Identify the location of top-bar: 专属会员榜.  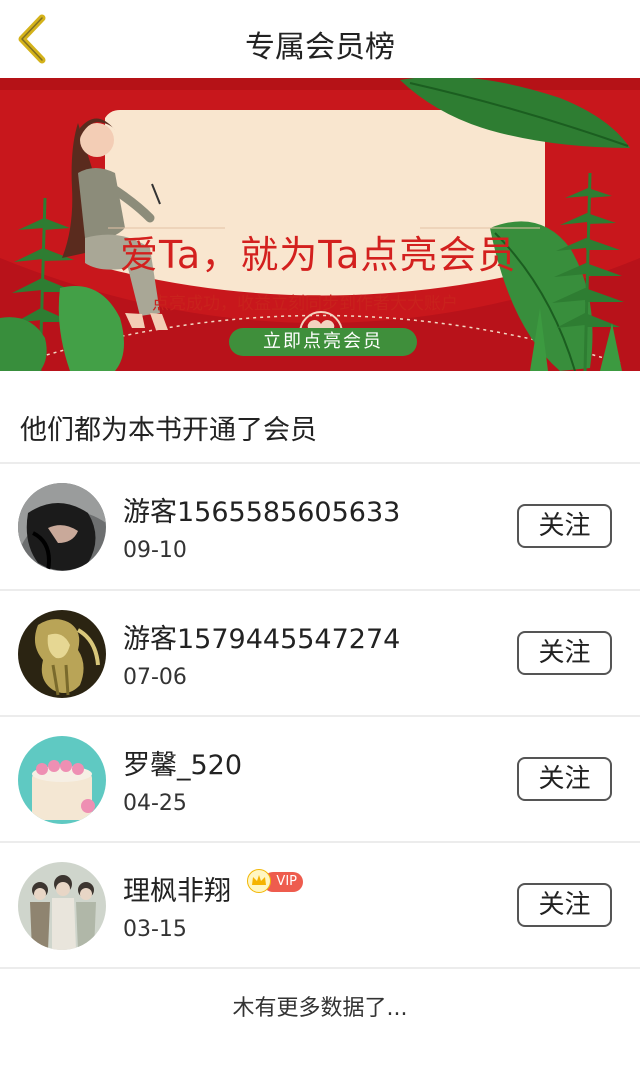
(320, 39).